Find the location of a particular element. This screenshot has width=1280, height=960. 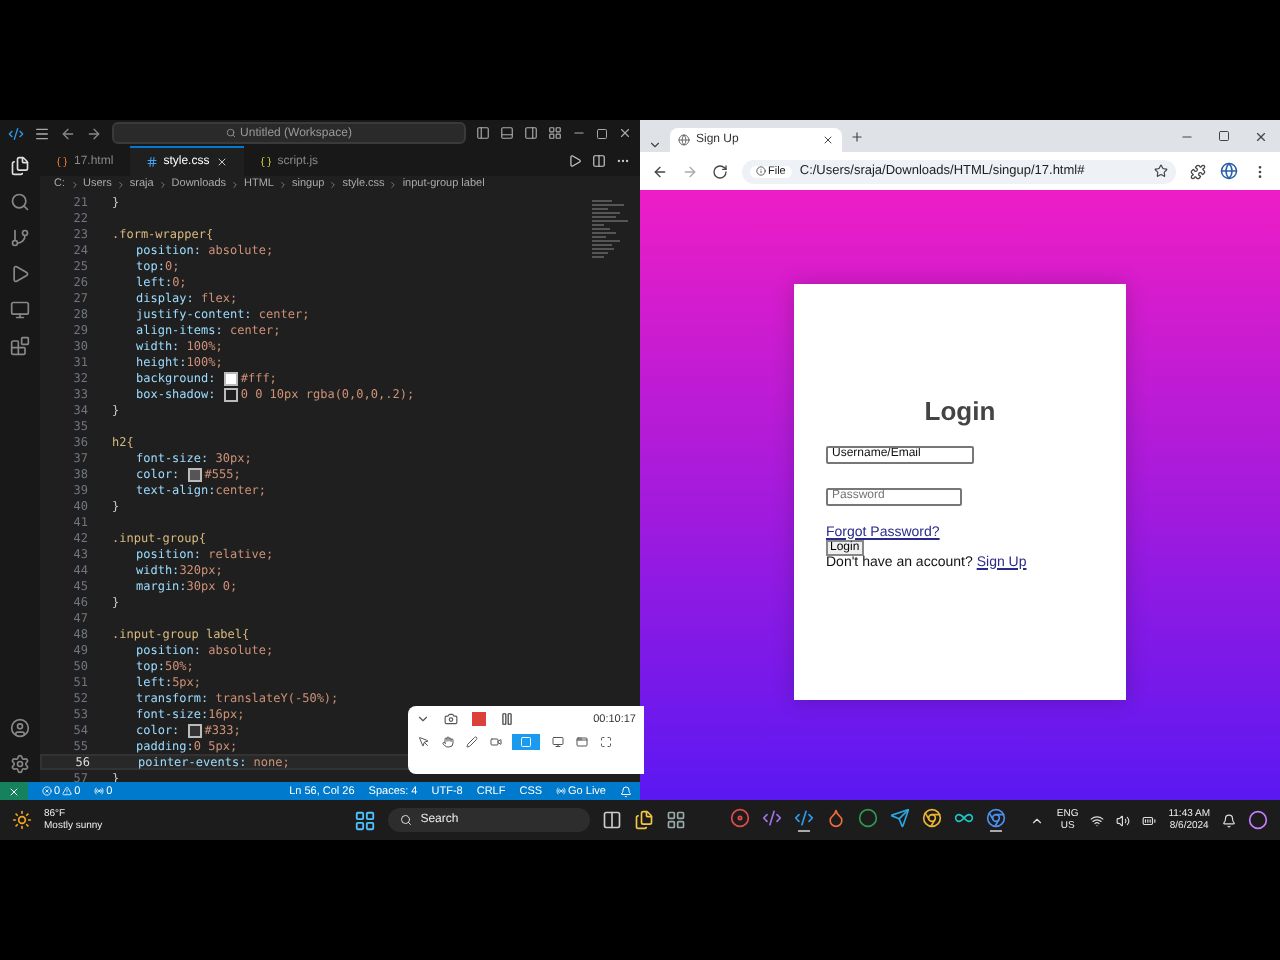

remote-button is located at coordinates (14, 791).